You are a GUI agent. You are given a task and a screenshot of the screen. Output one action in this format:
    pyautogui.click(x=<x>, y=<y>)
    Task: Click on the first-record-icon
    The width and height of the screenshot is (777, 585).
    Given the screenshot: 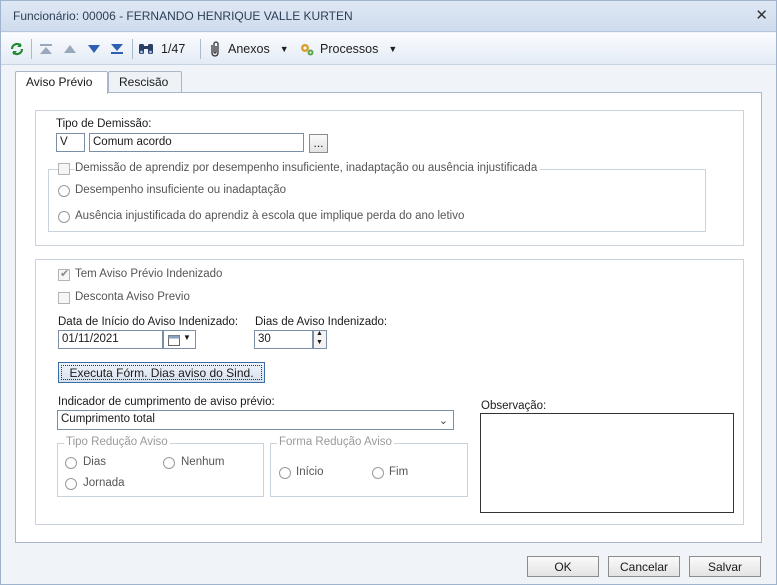 What is the action you would take?
    pyautogui.click(x=46, y=49)
    